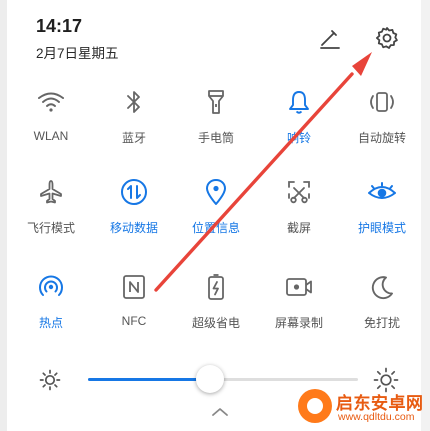  I want to click on tile-screenshot: 截屏, so click(299, 215).